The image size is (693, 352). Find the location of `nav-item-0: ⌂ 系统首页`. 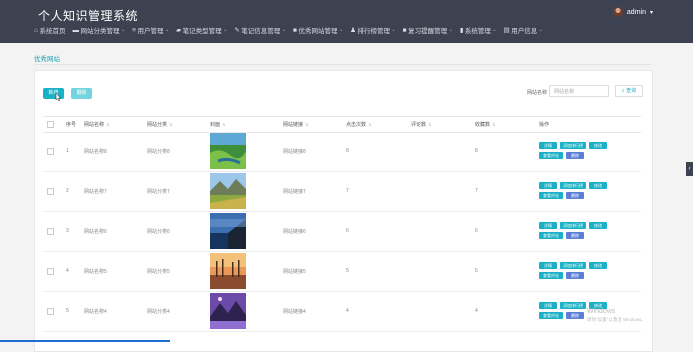

nav-item-0: ⌂ 系统首页 is located at coordinates (50, 30).